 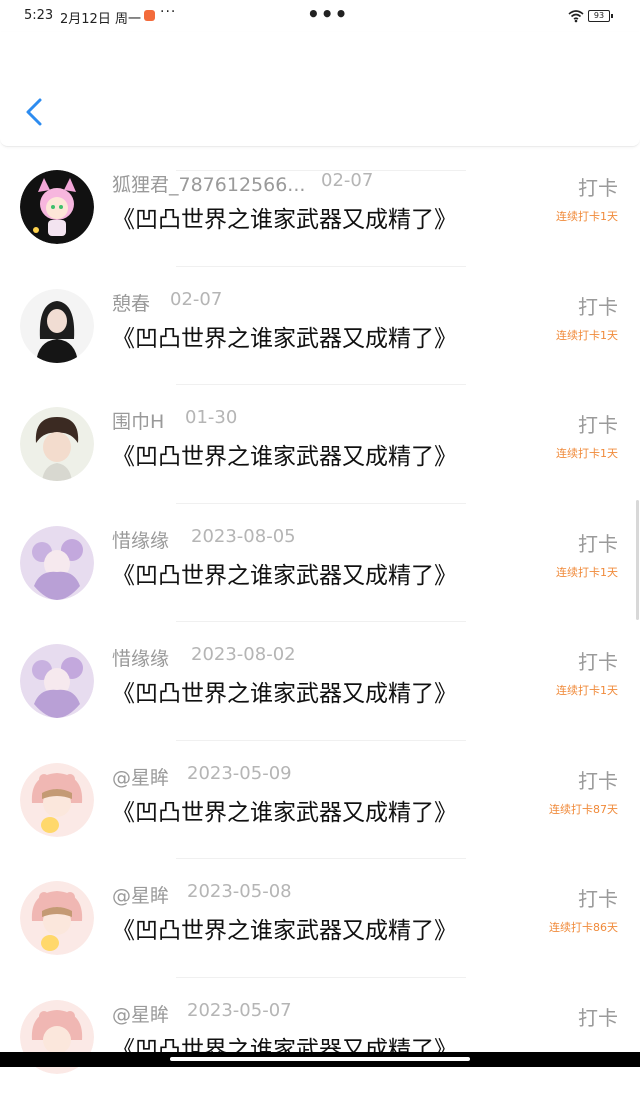 I want to click on post-date: 2023-05-08, so click(x=239, y=891).